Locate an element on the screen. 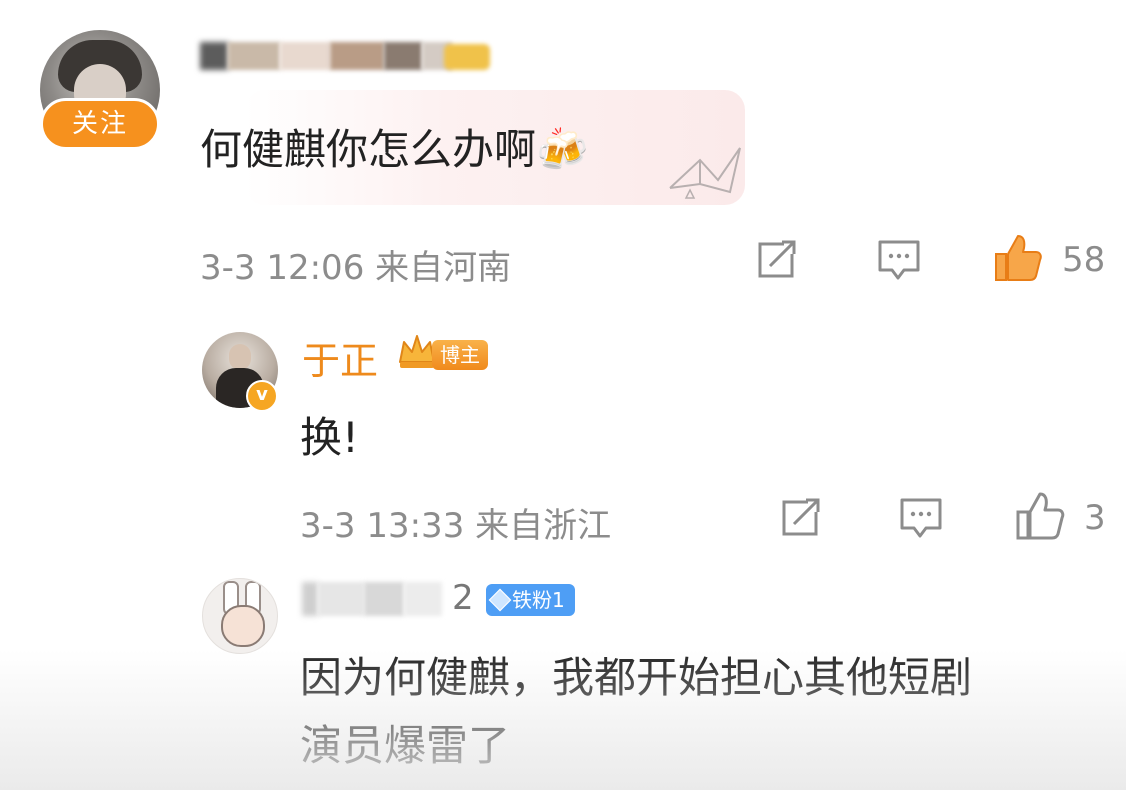  user-badge is located at coordinates (467, 57).